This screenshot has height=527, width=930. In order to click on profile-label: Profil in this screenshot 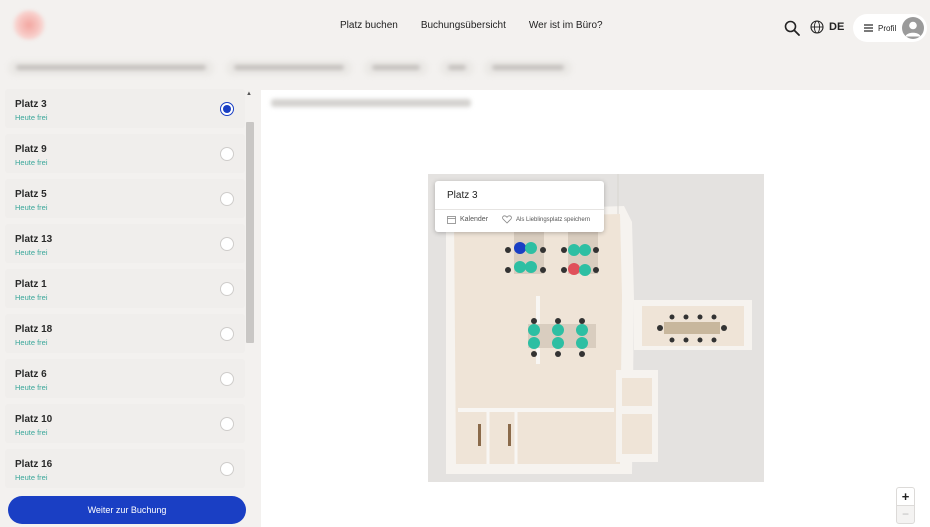, I will do `click(887, 28)`.